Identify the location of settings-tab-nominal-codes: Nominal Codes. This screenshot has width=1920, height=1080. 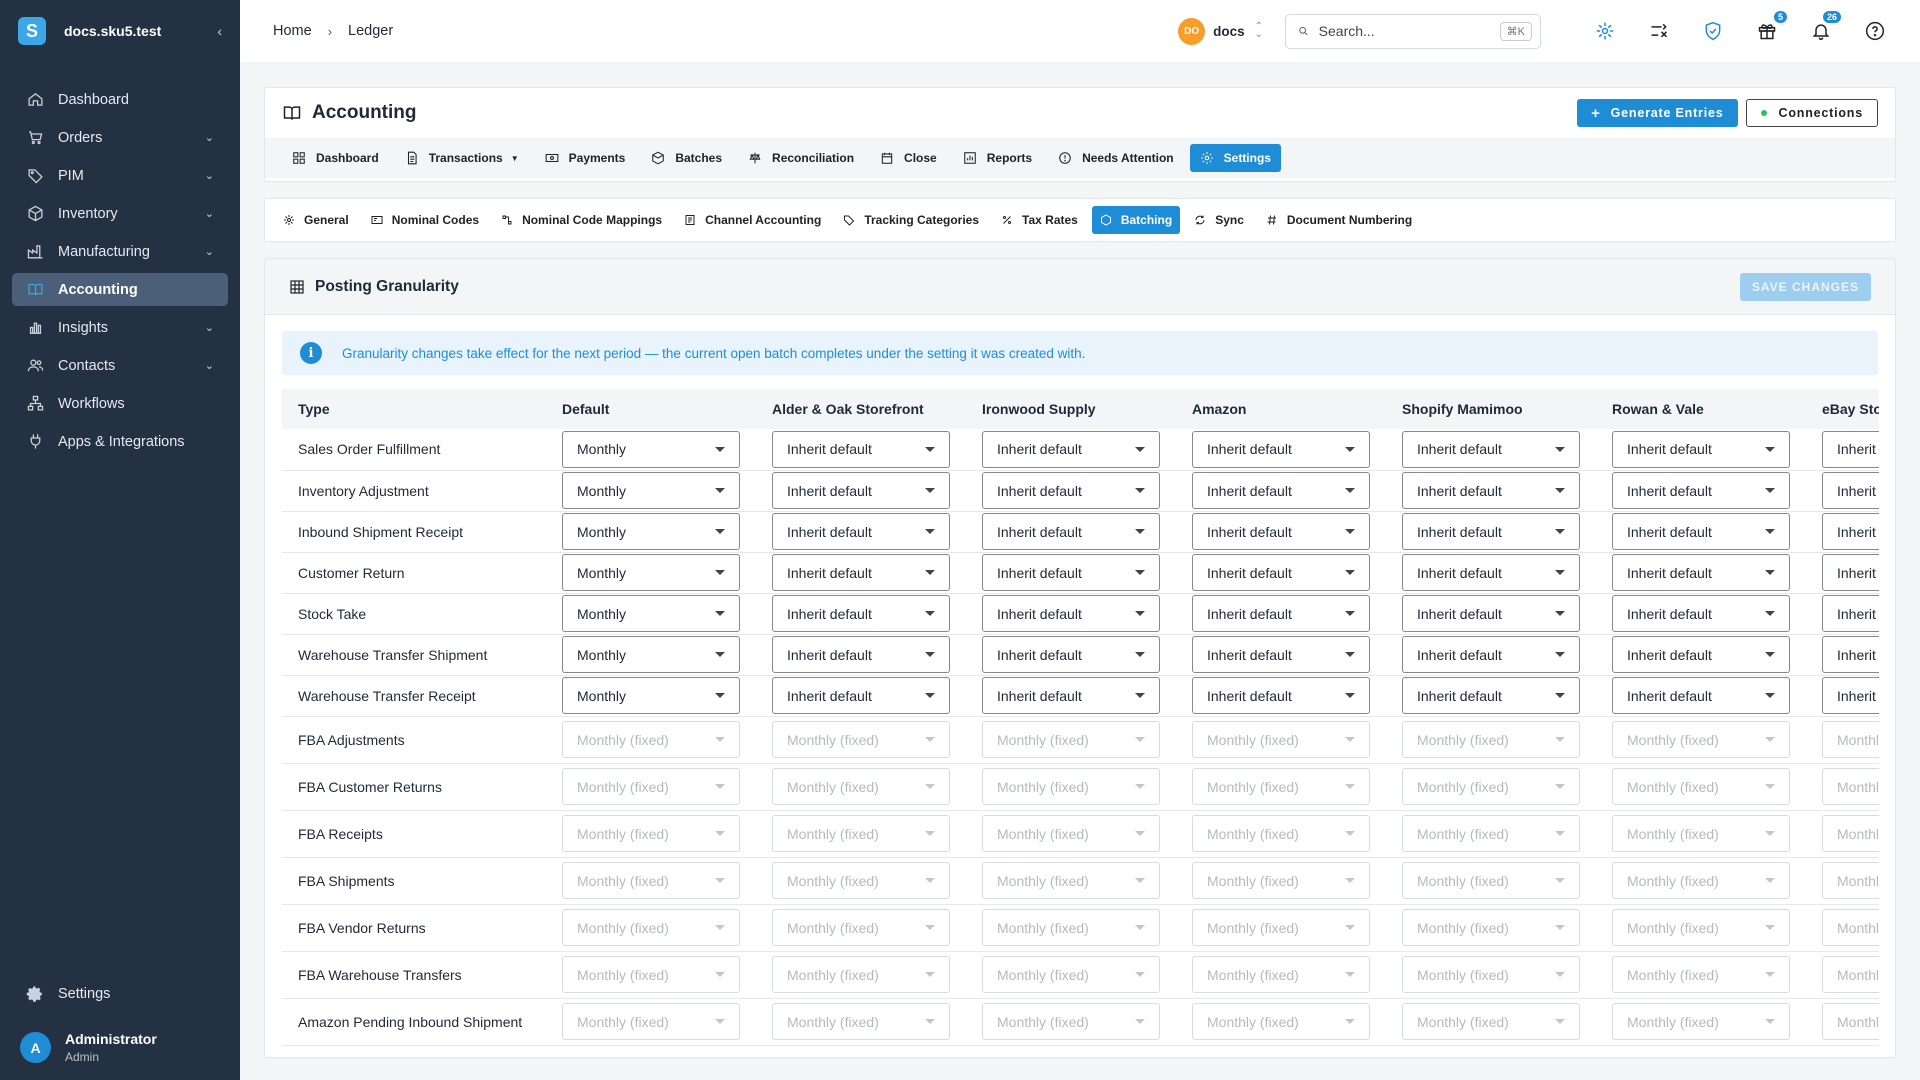
(425, 220).